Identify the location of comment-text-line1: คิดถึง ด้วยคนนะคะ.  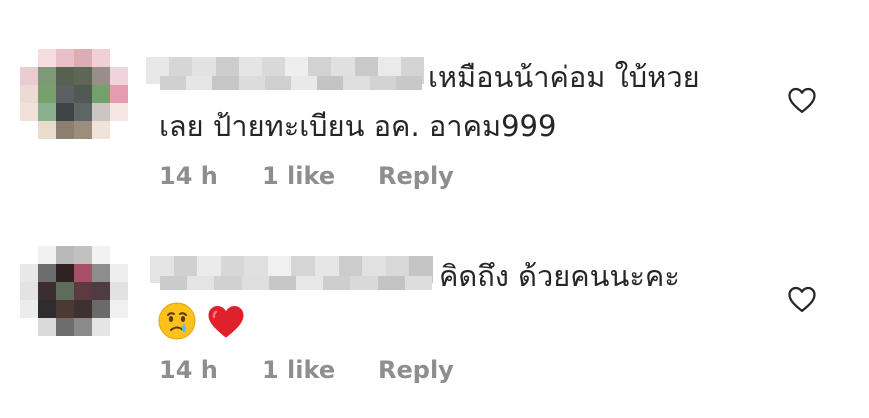
(559, 276).